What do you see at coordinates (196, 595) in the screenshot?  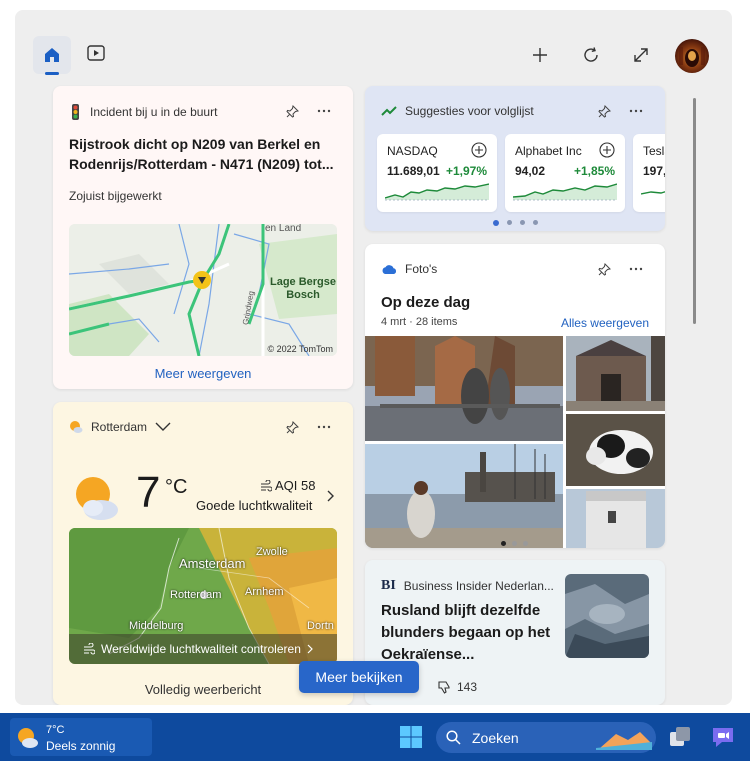 I see `map-label-rotterdam: Rotterdam` at bounding box center [196, 595].